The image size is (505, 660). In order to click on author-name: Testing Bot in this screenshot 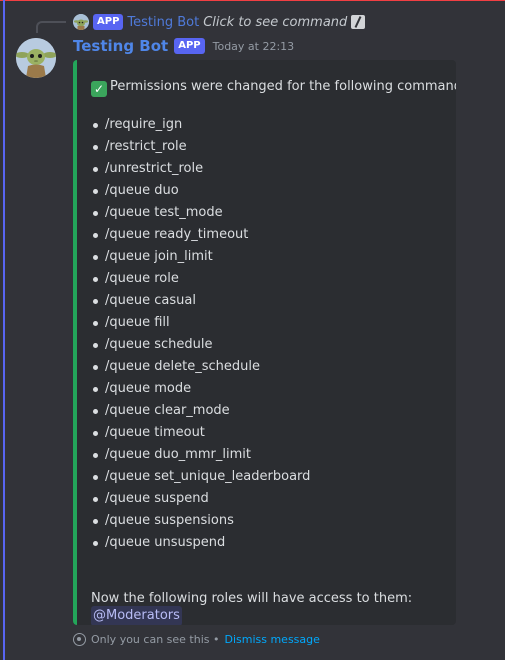, I will do `click(120, 46)`.